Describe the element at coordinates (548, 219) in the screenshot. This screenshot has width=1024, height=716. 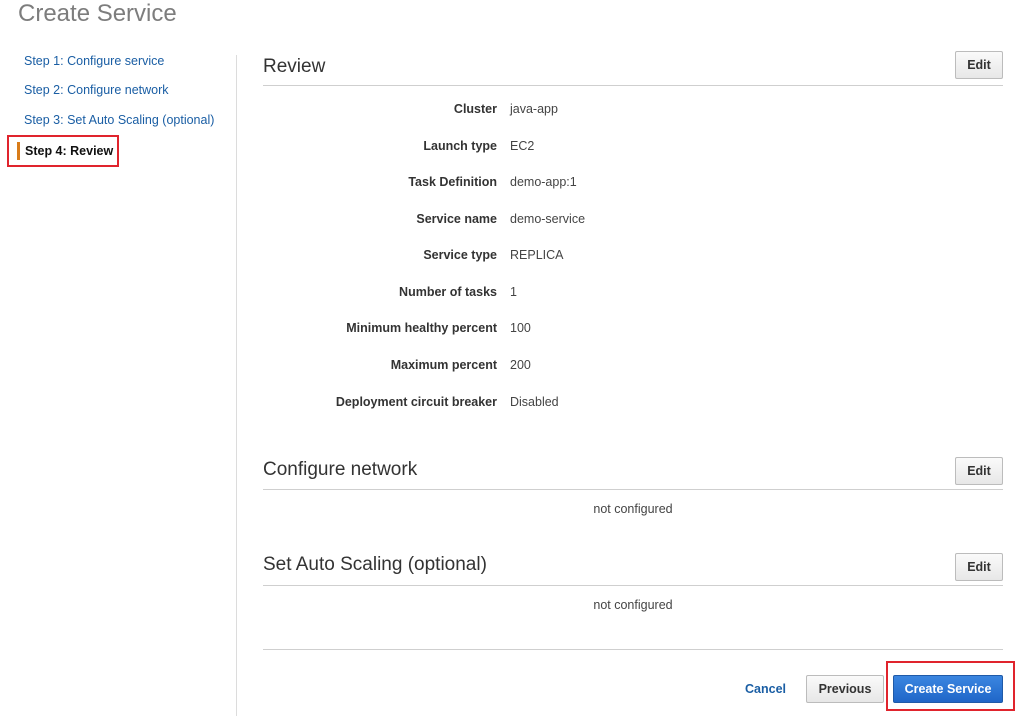
I see `field-value: demo-service` at that location.